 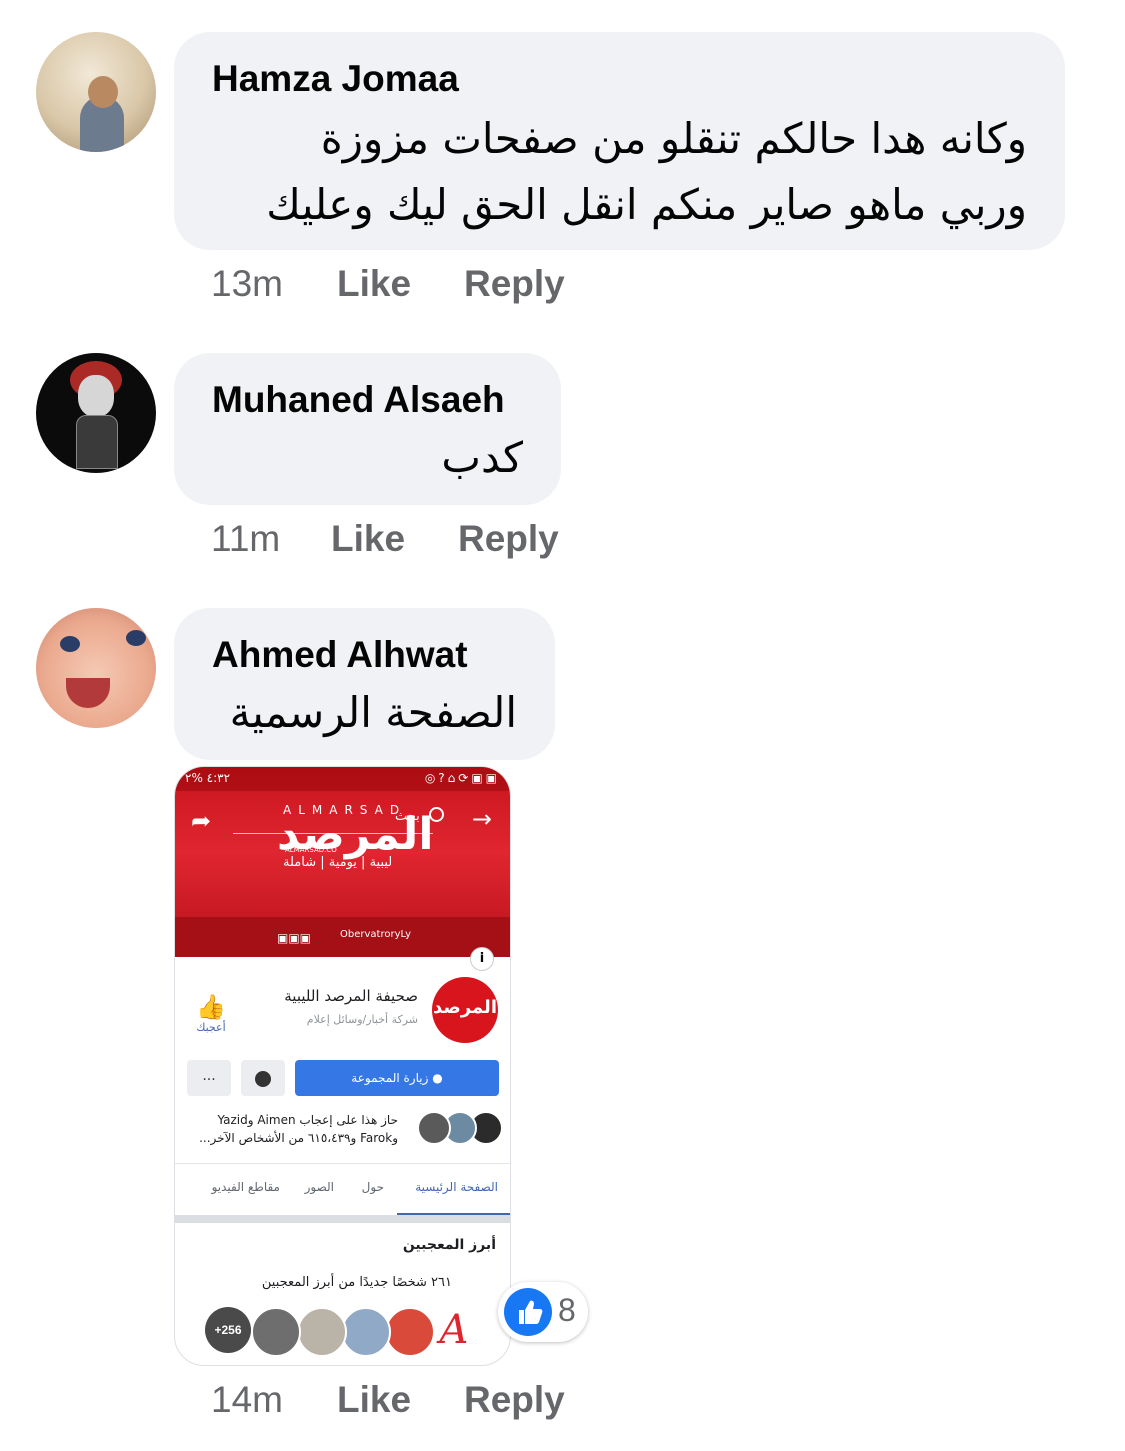 What do you see at coordinates (358, 400) in the screenshot?
I see `comment-author: Muhaned Alsaeh` at bounding box center [358, 400].